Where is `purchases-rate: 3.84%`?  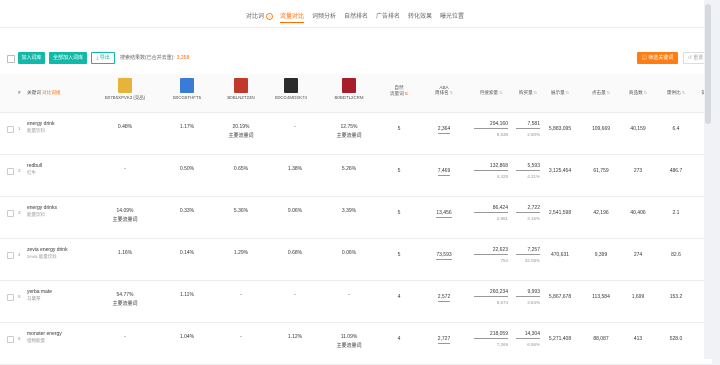
purchases-rate: 3.84% is located at coordinates (533, 302).